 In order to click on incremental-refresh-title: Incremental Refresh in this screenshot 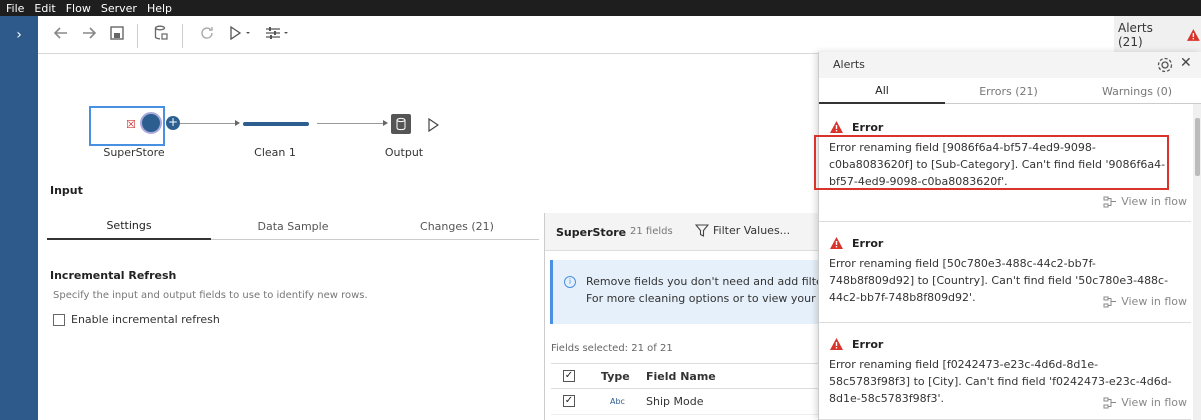, I will do `click(113, 275)`.